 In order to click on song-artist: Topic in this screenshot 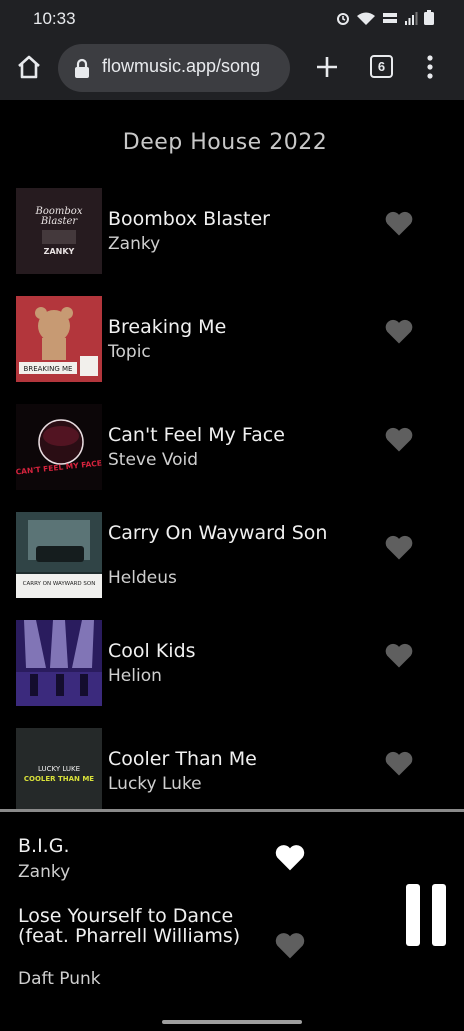, I will do `click(129, 352)`.